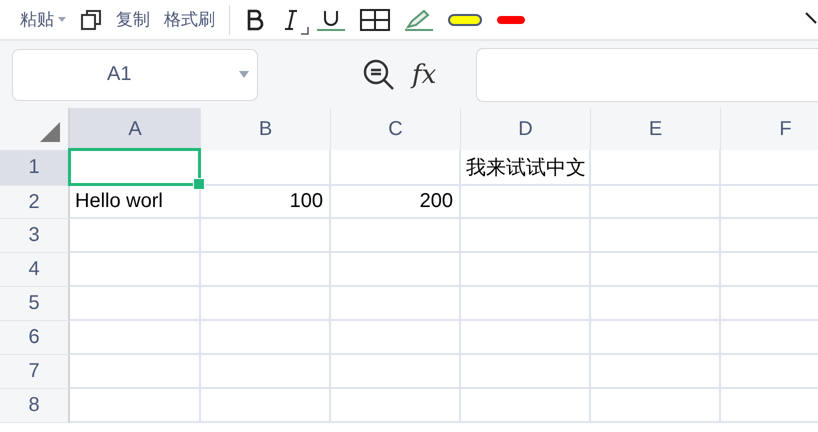  Describe the element at coordinates (37, 19) in the screenshot. I see `paste-button: 粘贴` at that location.